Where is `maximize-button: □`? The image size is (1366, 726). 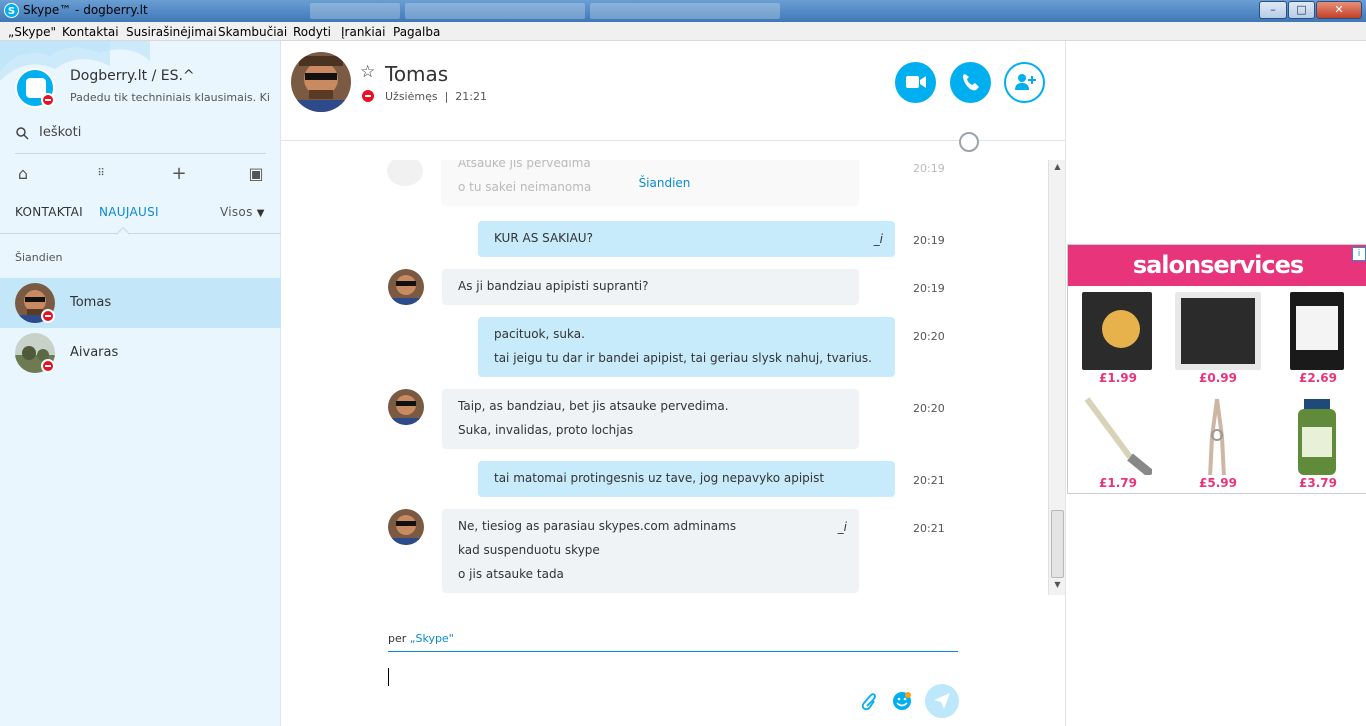
maximize-button: □ is located at coordinates (1301, 10).